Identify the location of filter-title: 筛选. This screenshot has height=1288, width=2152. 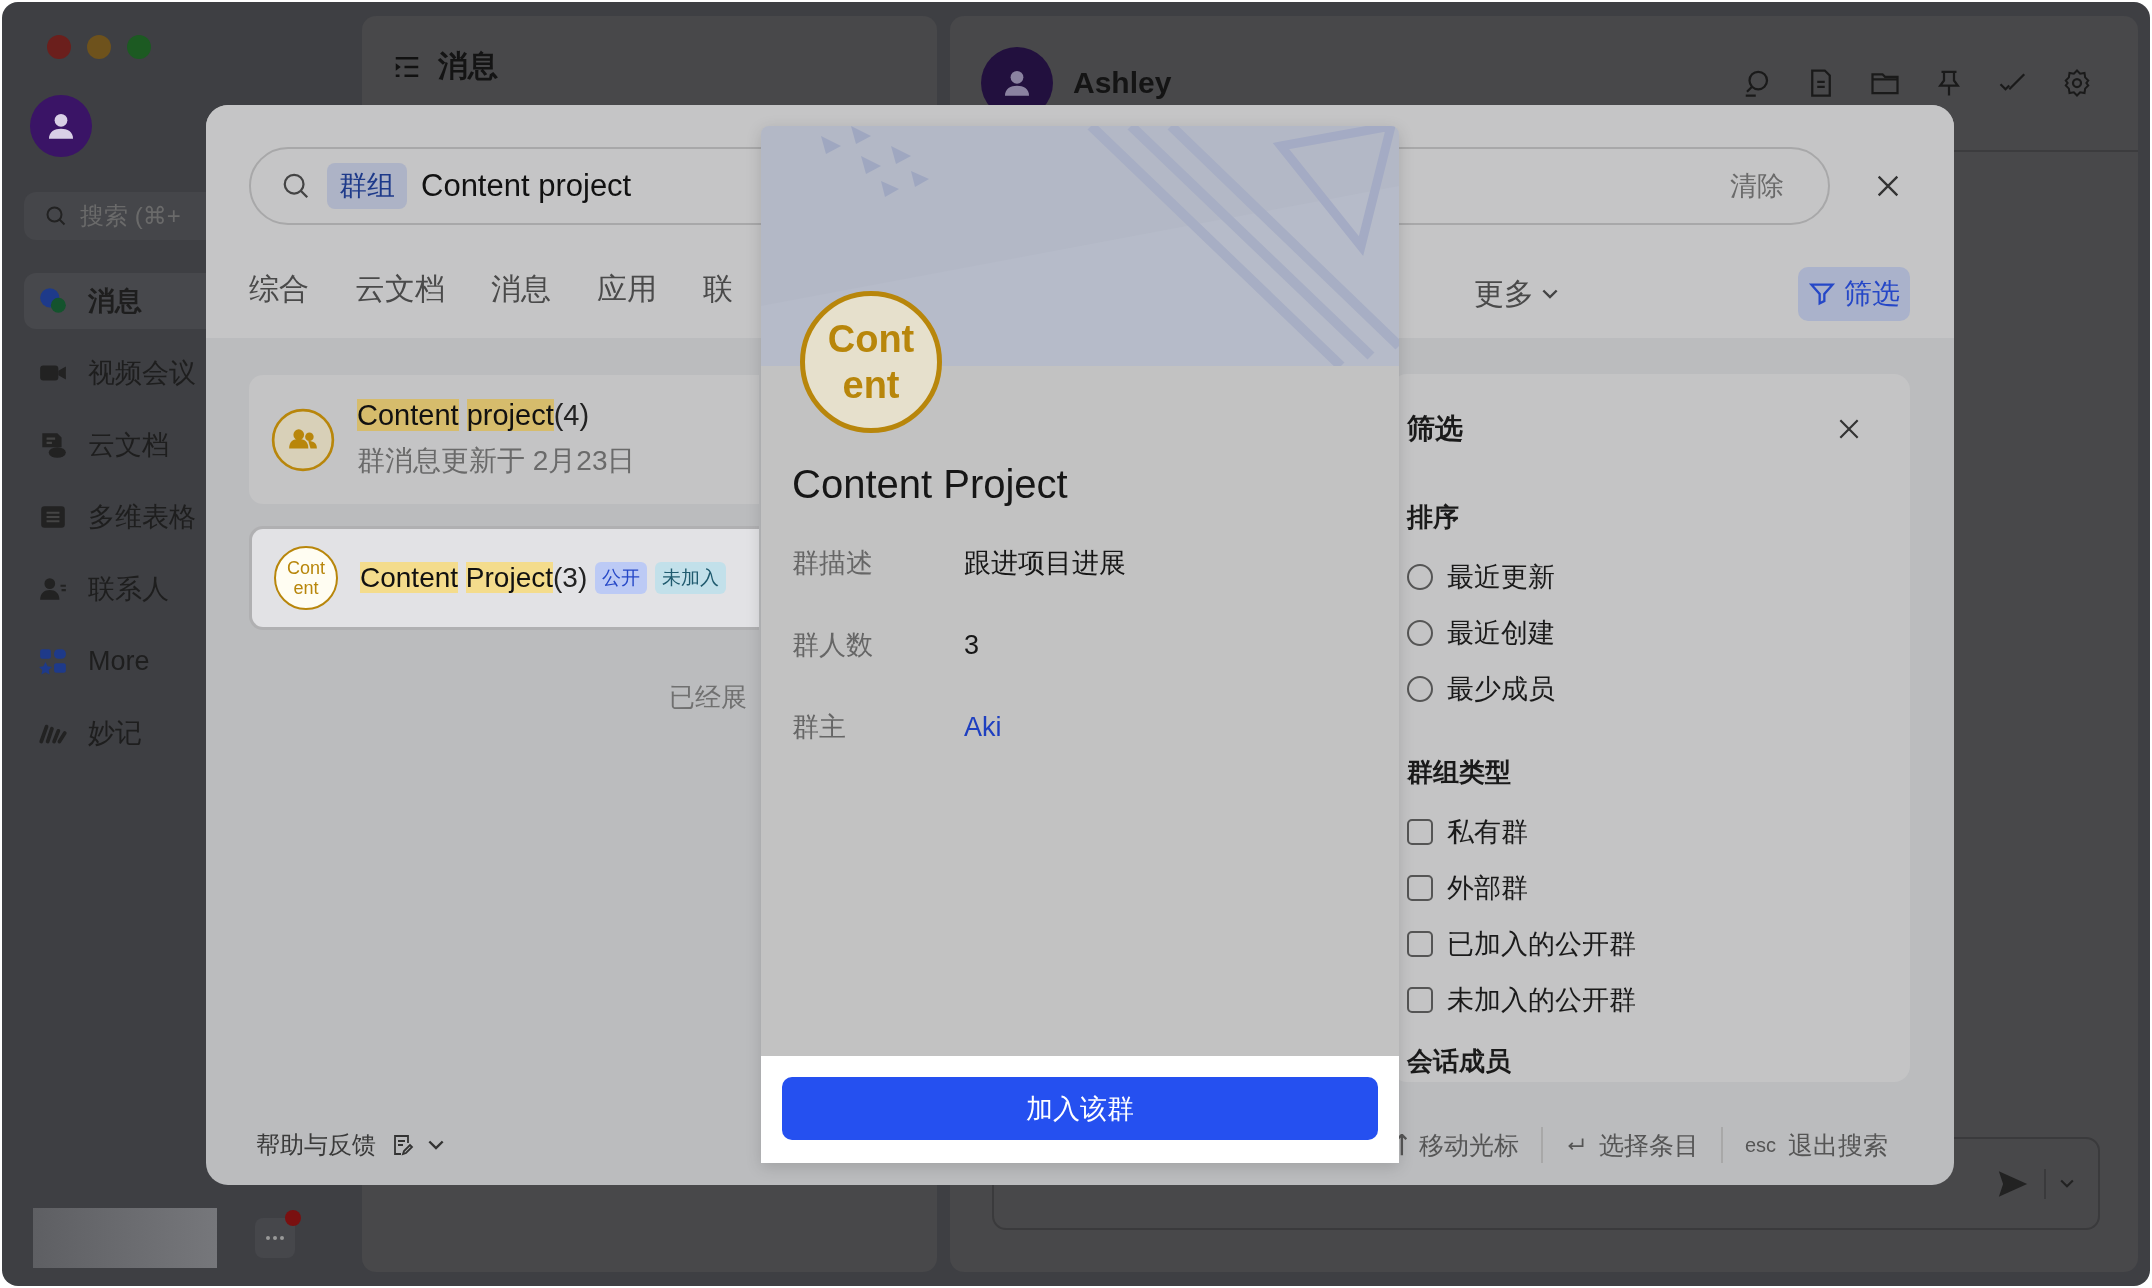
(1435, 429).